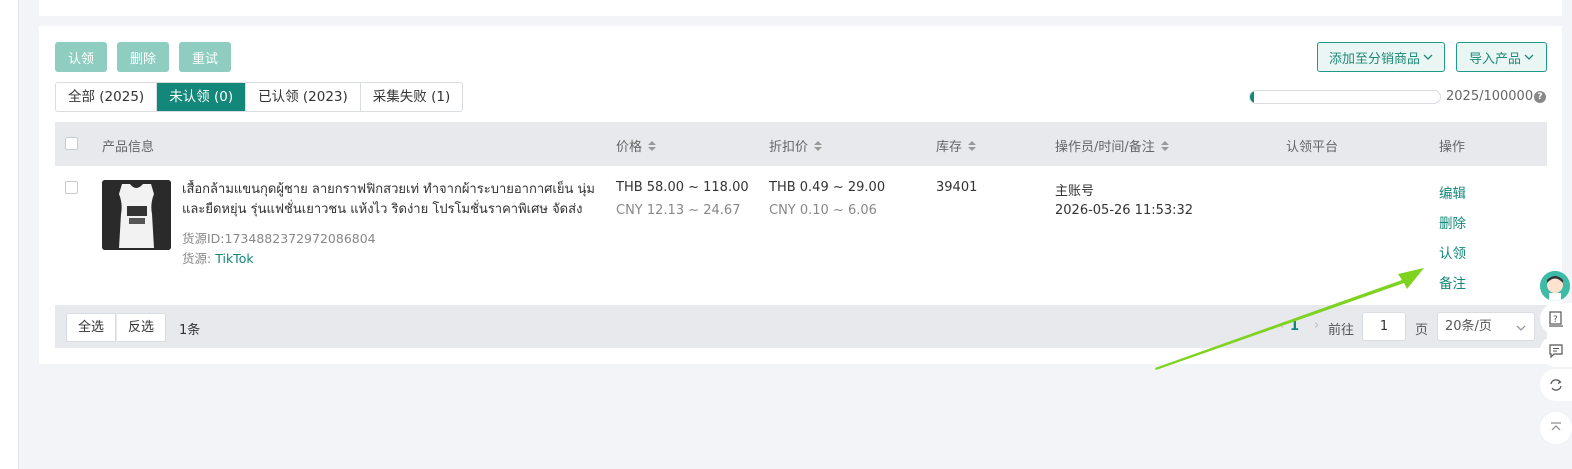  What do you see at coordinates (91, 327) in the screenshot?
I see `select-all-button: 全选` at bounding box center [91, 327].